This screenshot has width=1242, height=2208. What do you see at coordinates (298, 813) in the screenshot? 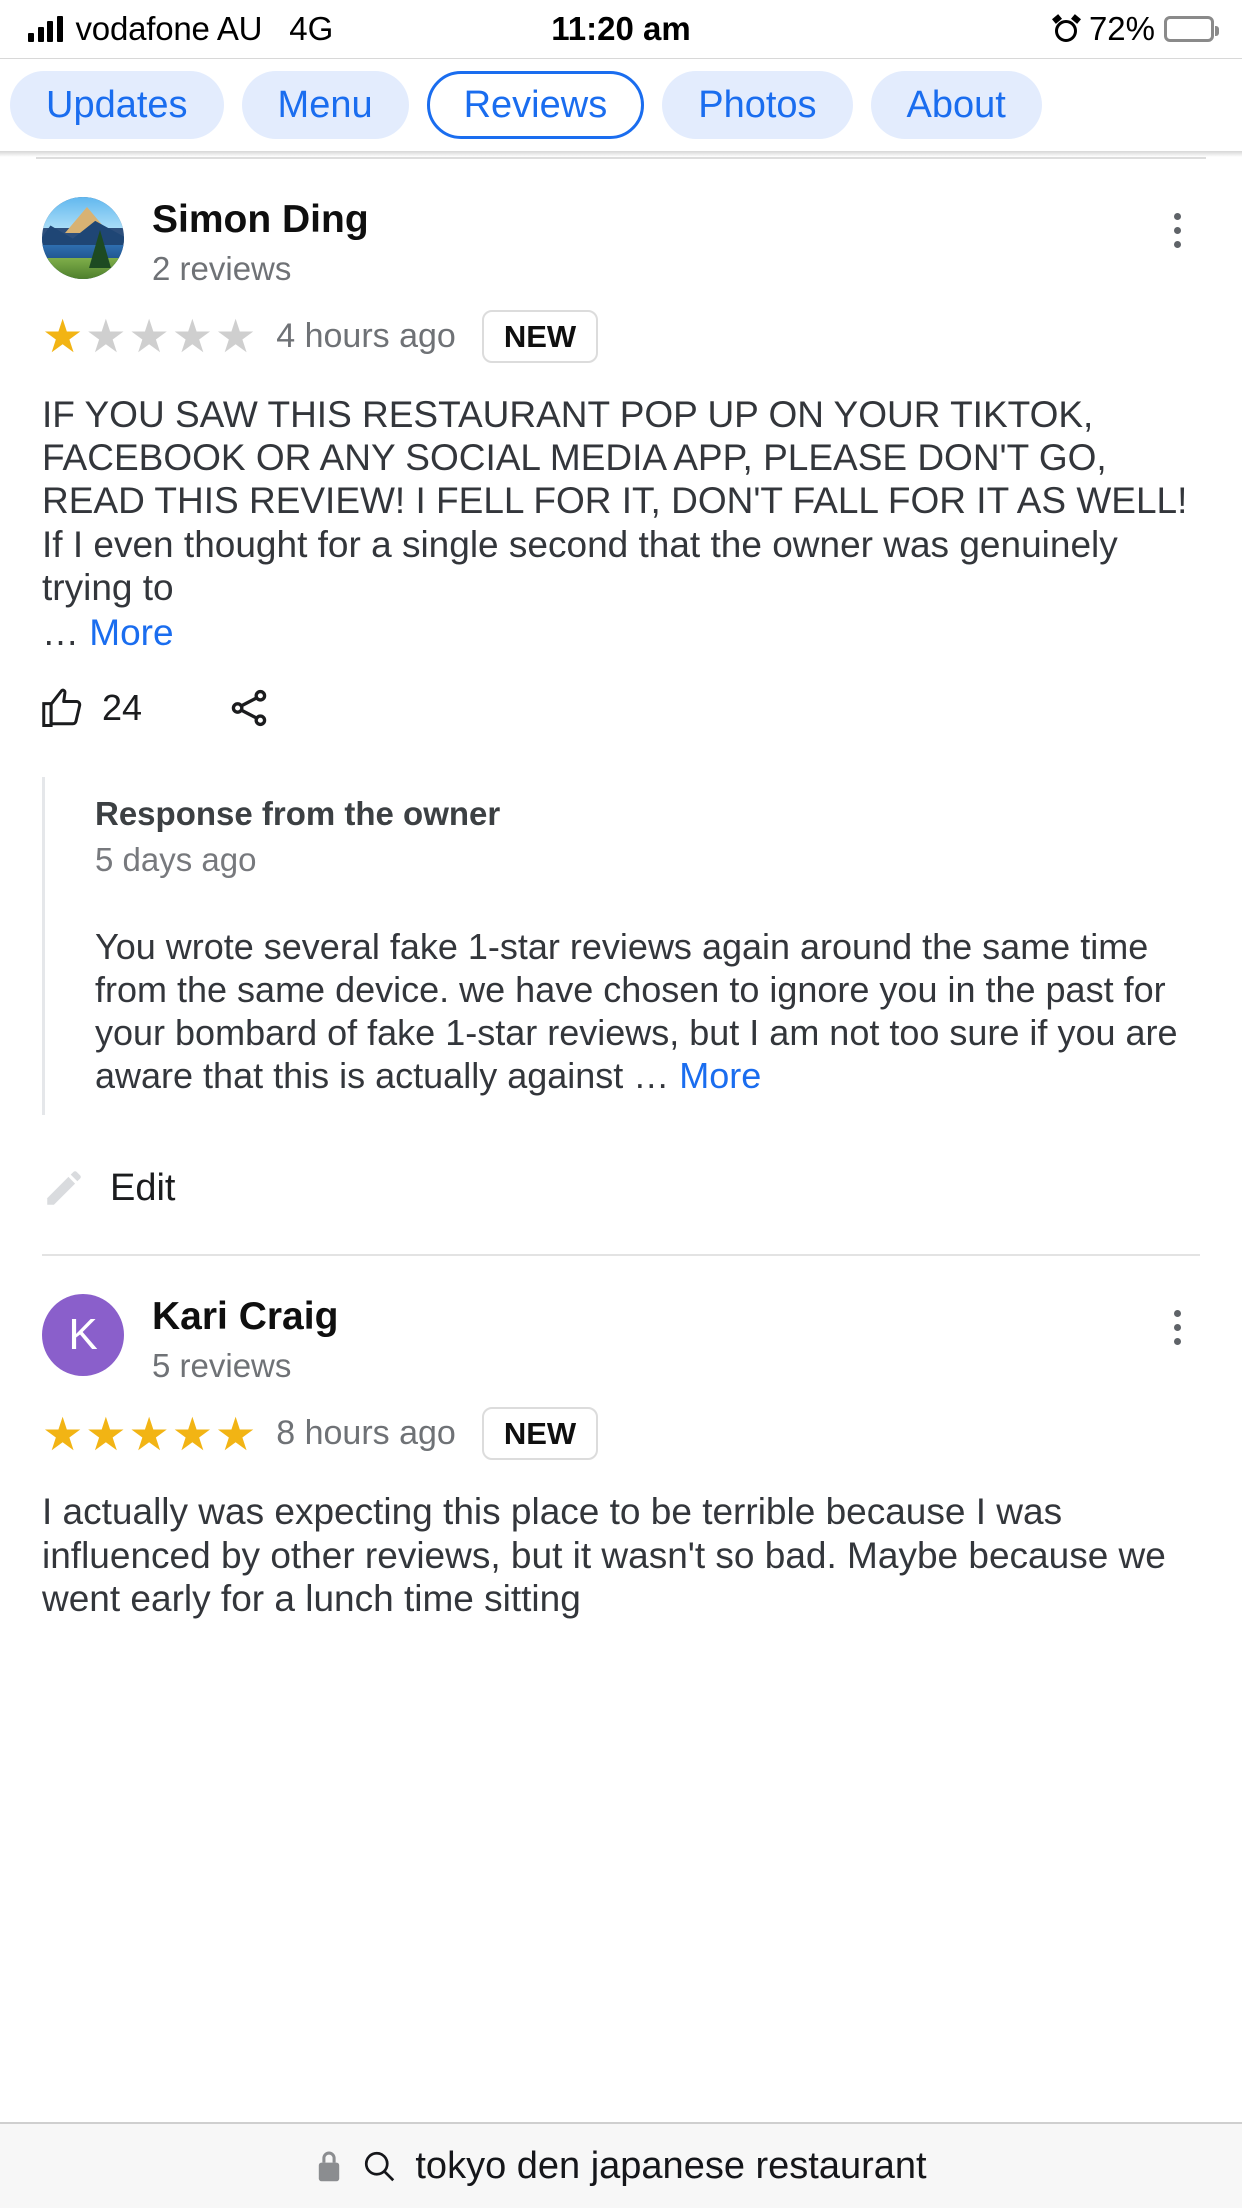
I see `owner-response-title: Response from the owner` at bounding box center [298, 813].